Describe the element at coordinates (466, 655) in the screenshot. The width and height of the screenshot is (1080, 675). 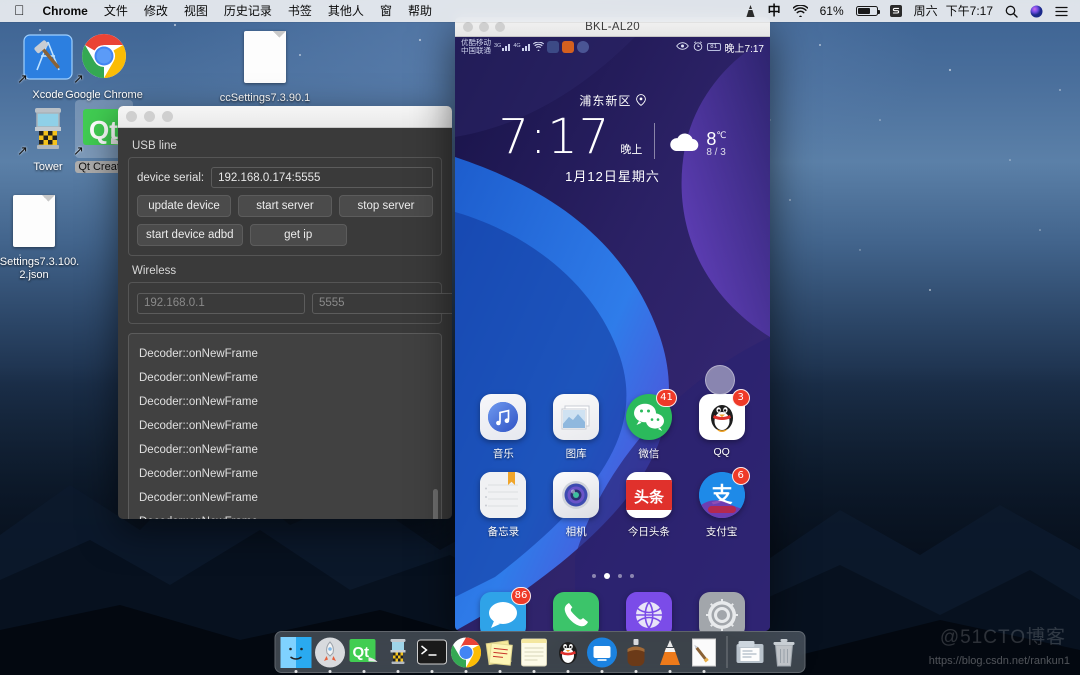
I see `dock-item-chrome` at that location.